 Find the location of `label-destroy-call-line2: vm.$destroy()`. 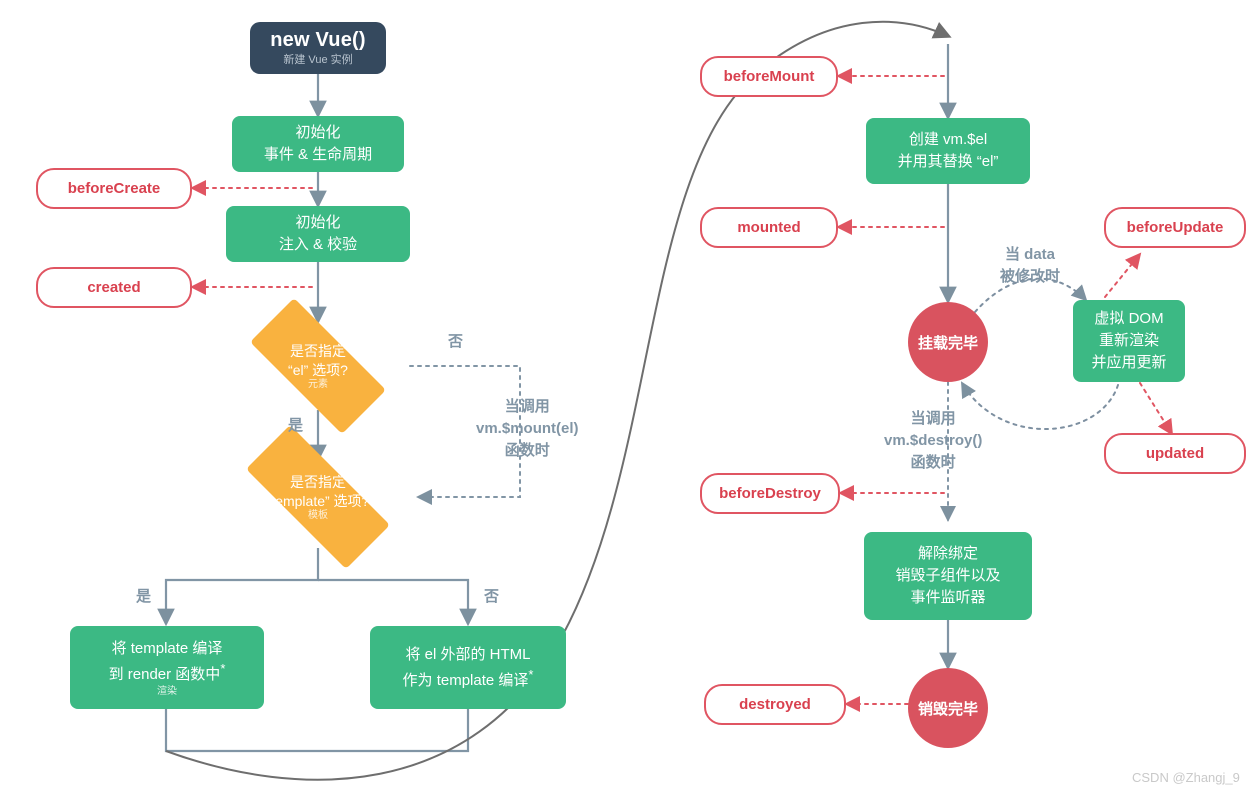

label-destroy-call-line2: vm.$destroy() is located at coordinates (933, 440).